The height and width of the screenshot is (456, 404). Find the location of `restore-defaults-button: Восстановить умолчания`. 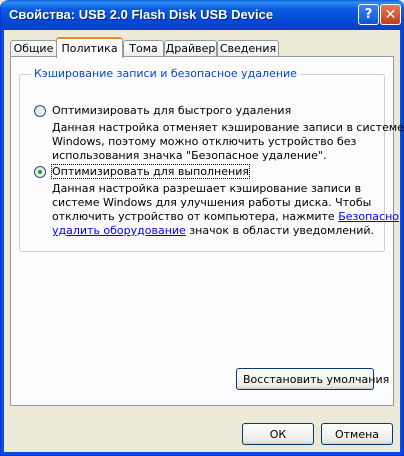

restore-defaults-button: Восстановить умолчания is located at coordinates (312, 379).